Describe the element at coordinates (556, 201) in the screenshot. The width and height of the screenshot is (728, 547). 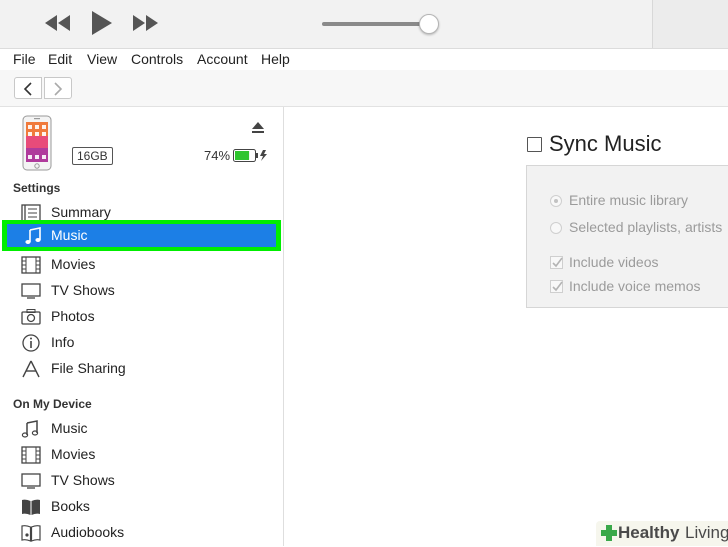
I see `entire-library-radio` at that location.